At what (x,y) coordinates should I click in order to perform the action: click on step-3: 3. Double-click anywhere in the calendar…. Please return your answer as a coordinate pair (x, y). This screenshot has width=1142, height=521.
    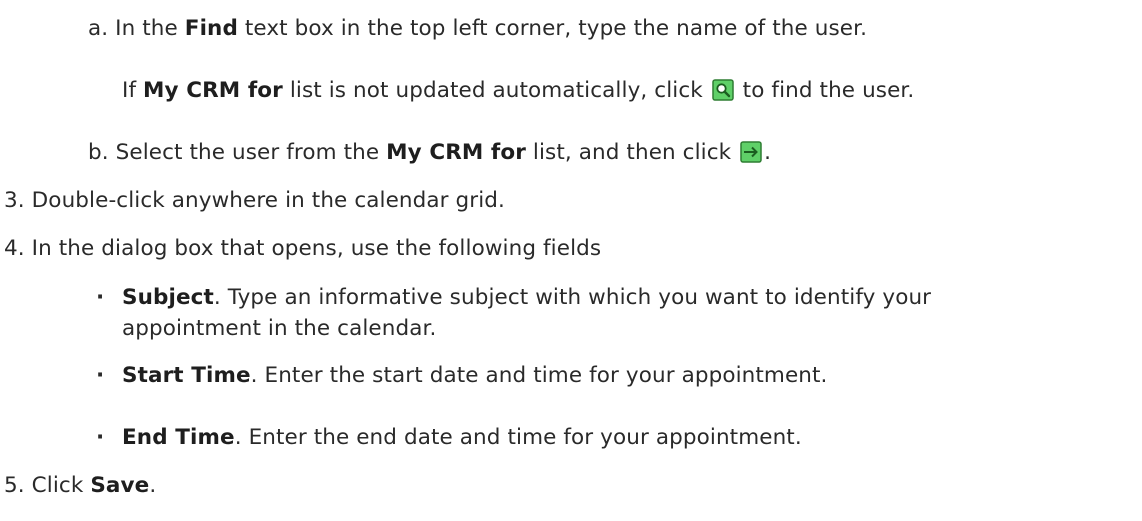
    Looking at the image, I should click on (254, 201).